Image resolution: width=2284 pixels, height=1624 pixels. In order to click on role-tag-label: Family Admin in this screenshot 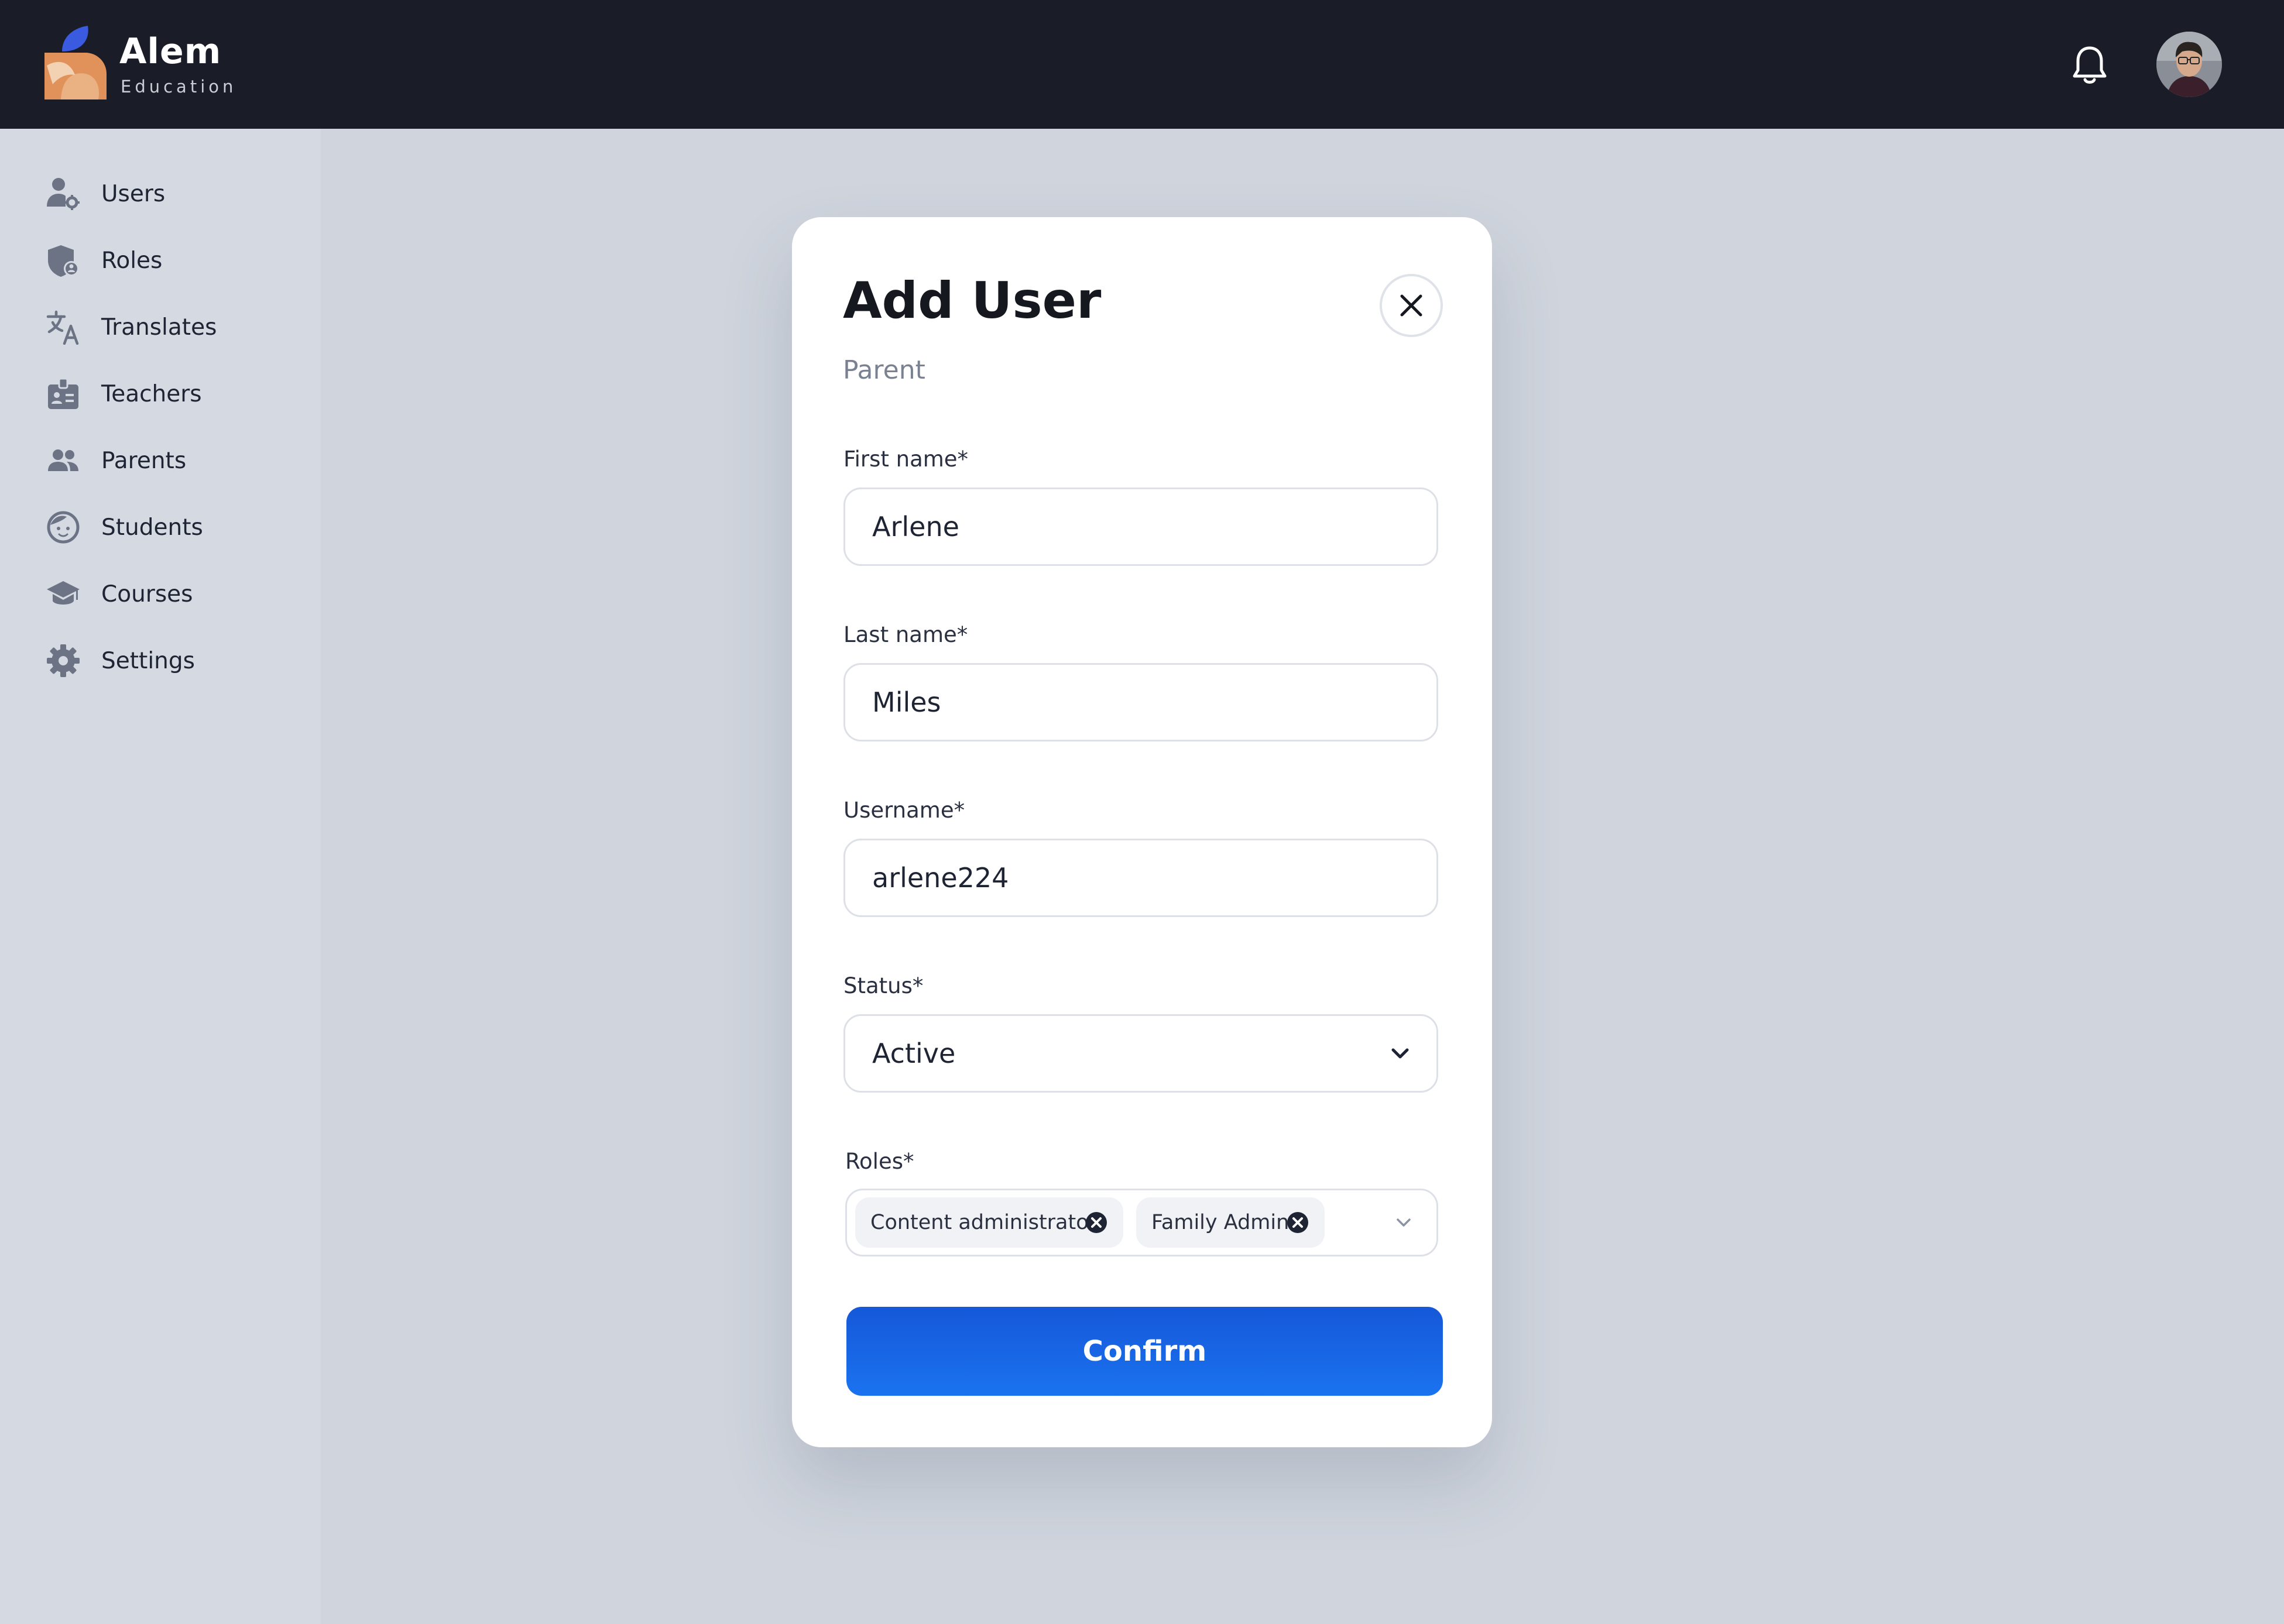, I will do `click(1221, 1222)`.